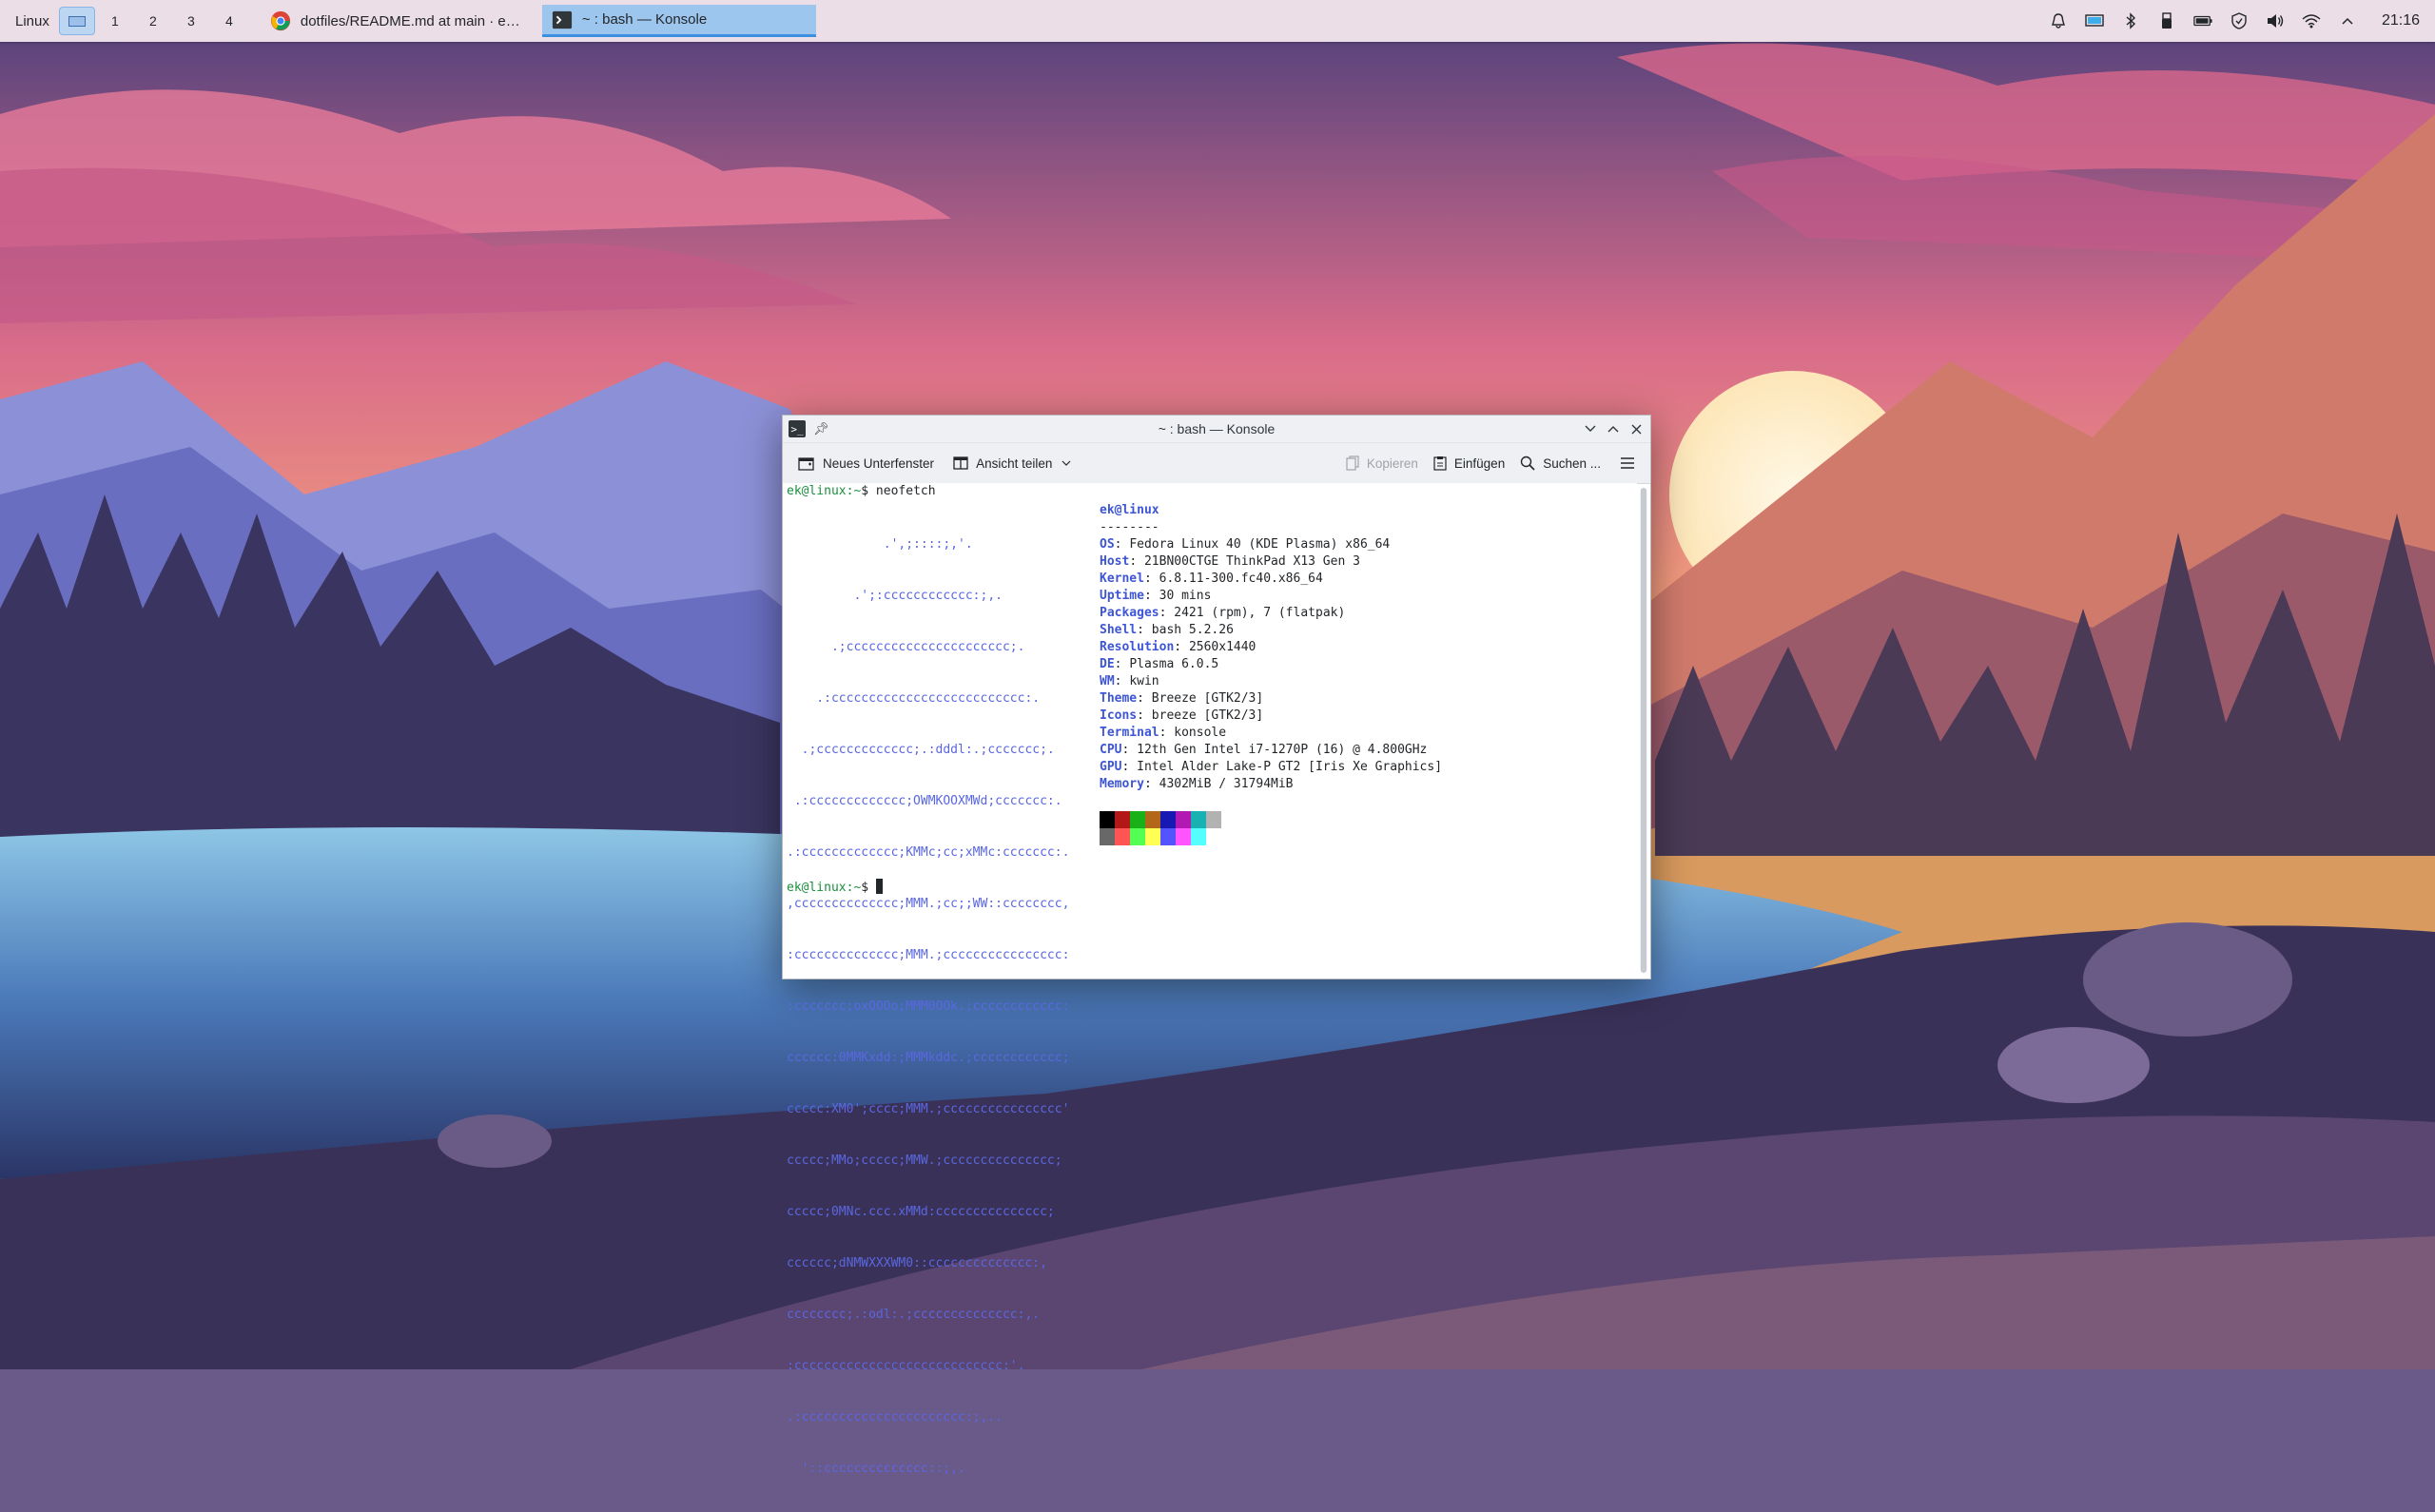 This screenshot has height=1512, width=2435. I want to click on activity-label: Linux, so click(32, 20).